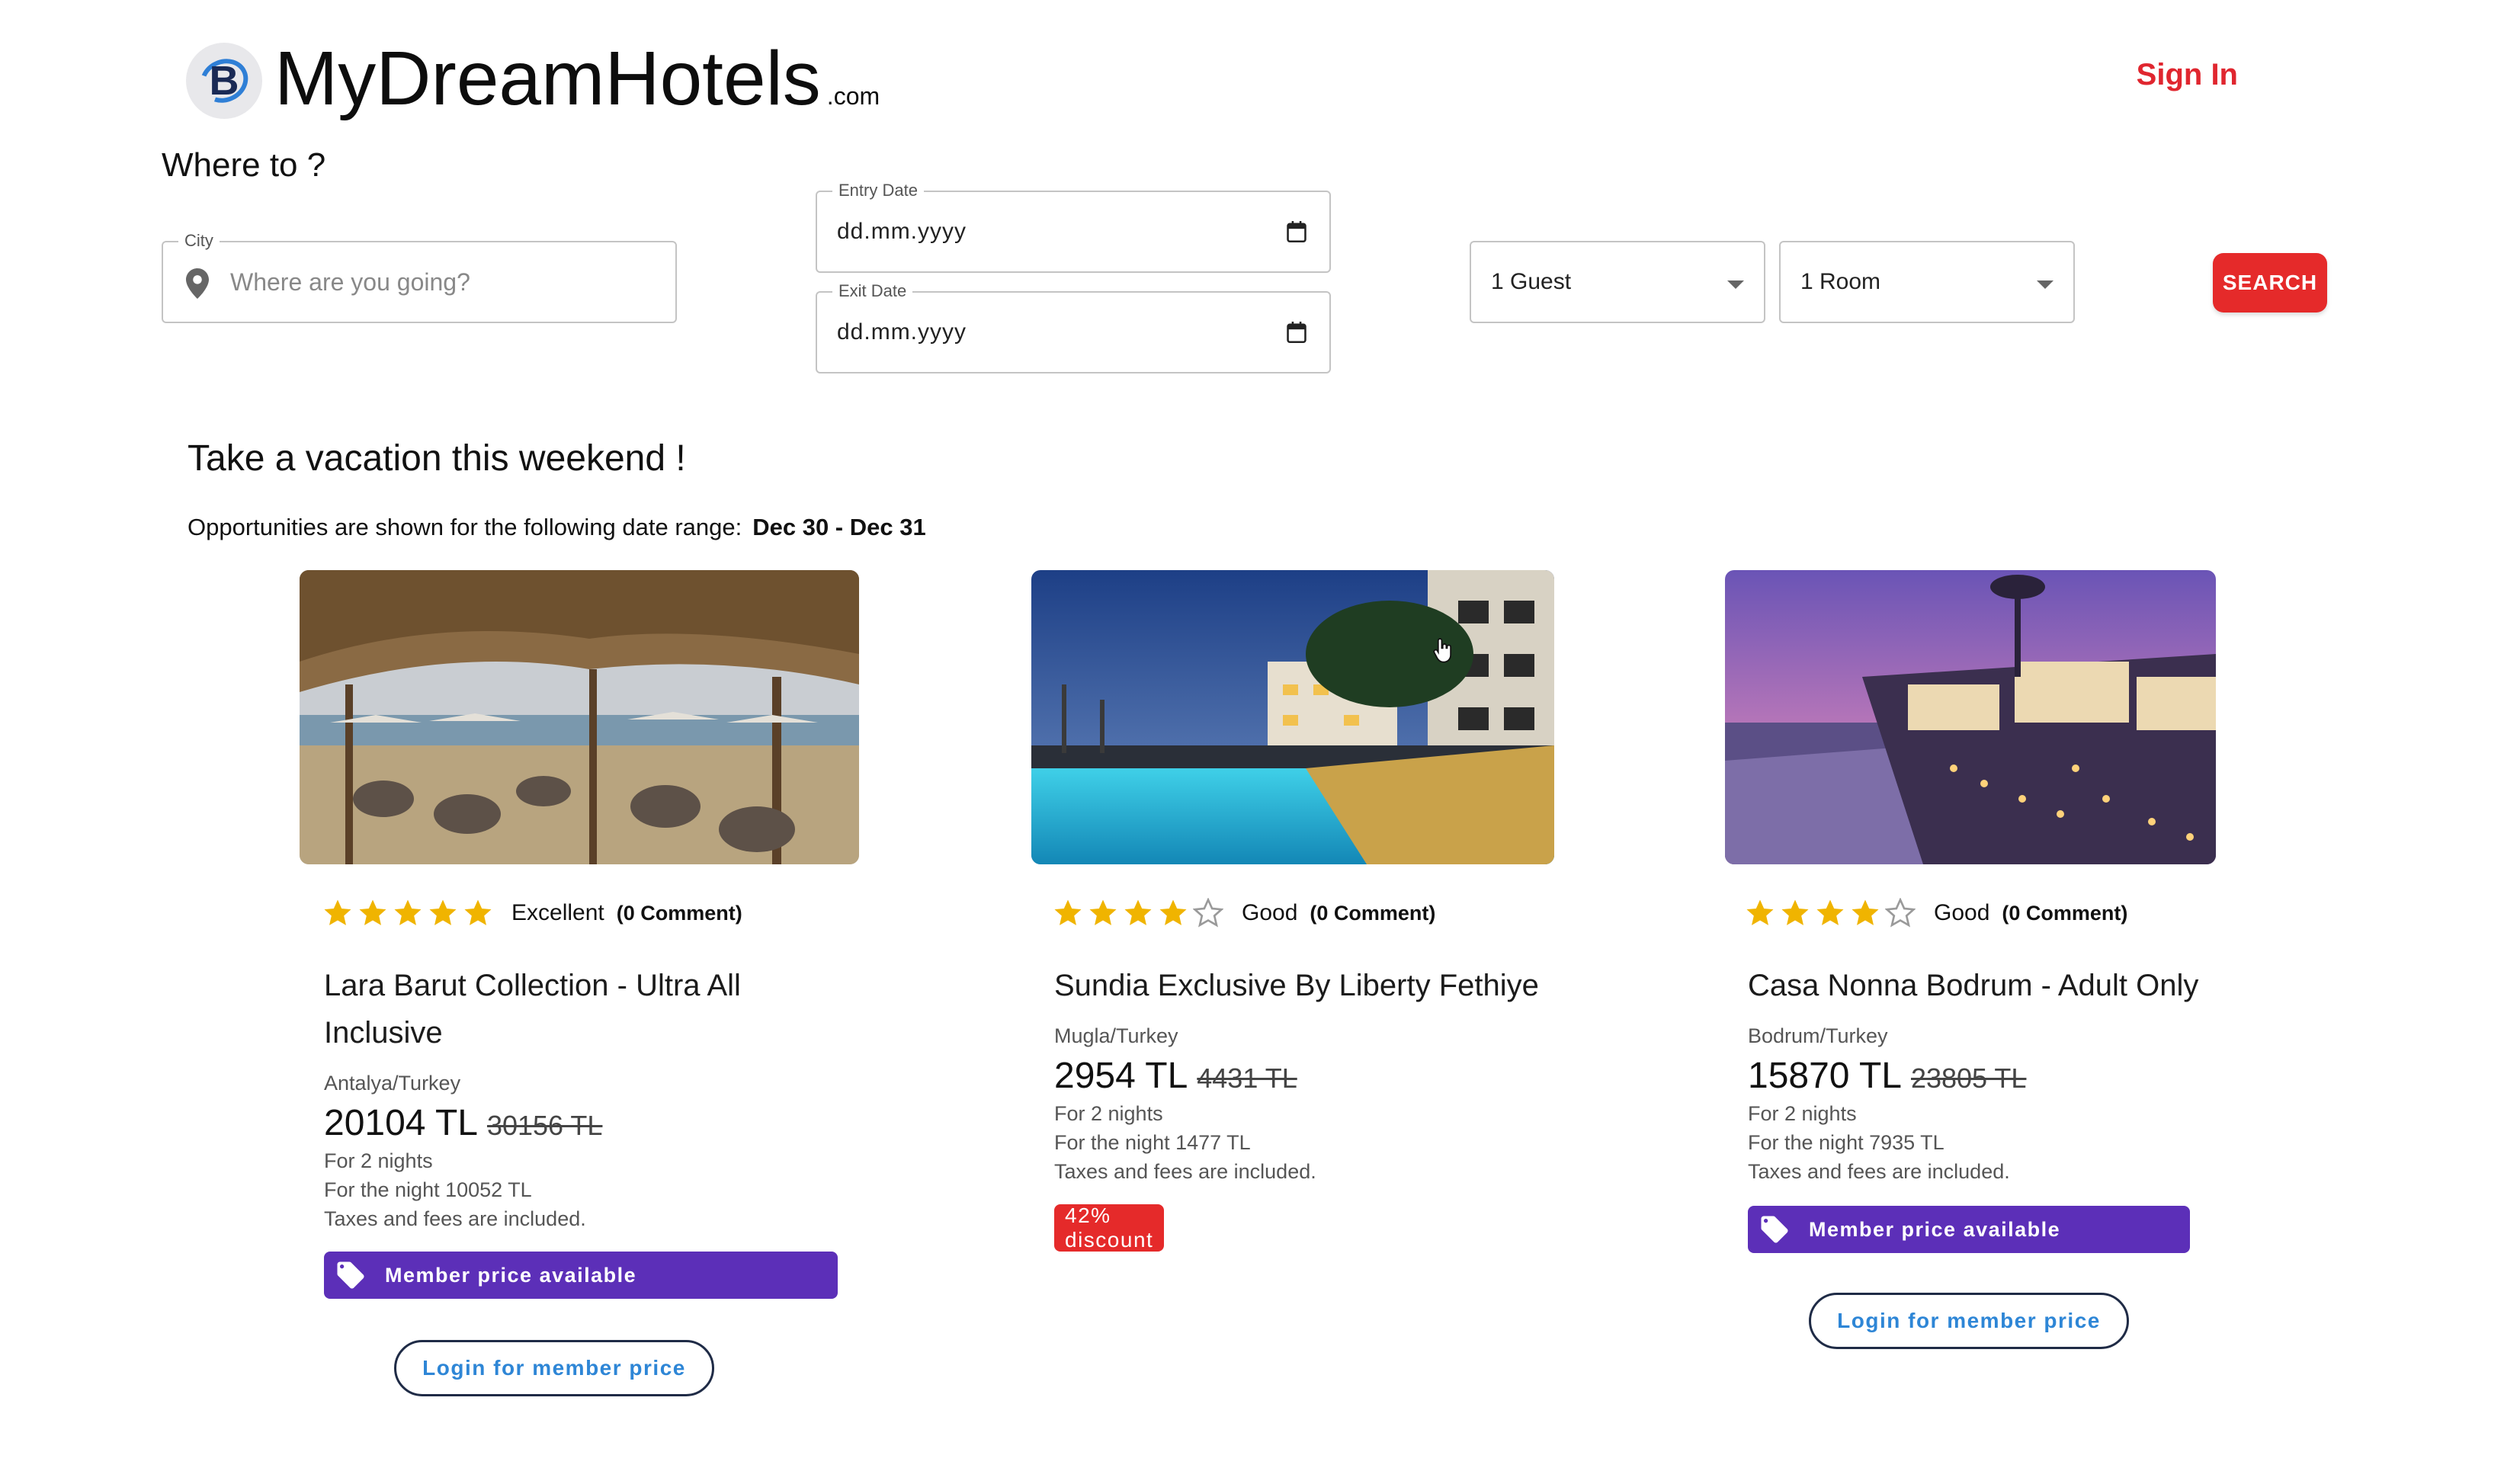 This screenshot has height=1468, width=2520. I want to click on hotel-name-line: Casa Nonna Bodrum - Adult Only, so click(1973, 986).